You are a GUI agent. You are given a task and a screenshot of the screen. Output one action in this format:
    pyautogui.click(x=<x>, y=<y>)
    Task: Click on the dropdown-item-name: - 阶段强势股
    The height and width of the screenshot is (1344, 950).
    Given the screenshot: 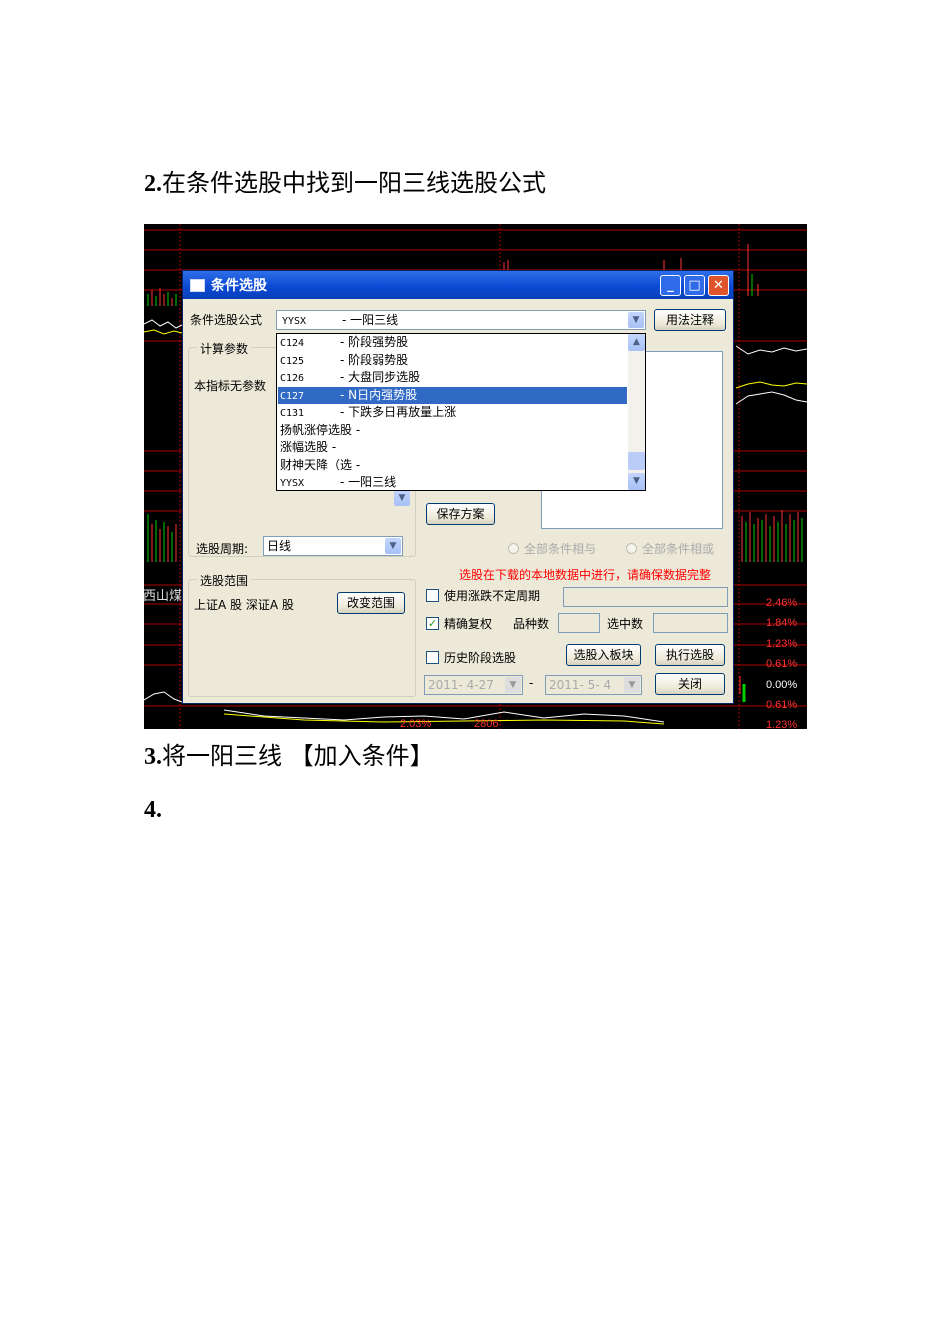 What is the action you would take?
    pyautogui.click(x=374, y=342)
    